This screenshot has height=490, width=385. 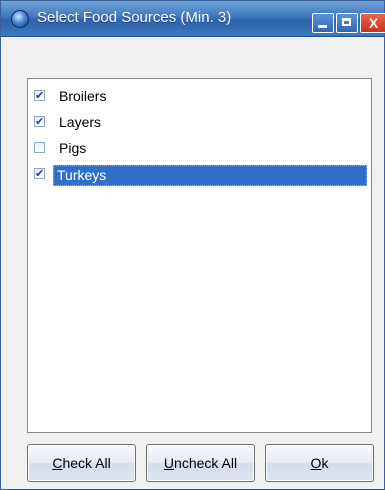 I want to click on close-button: X, so click(x=372, y=23).